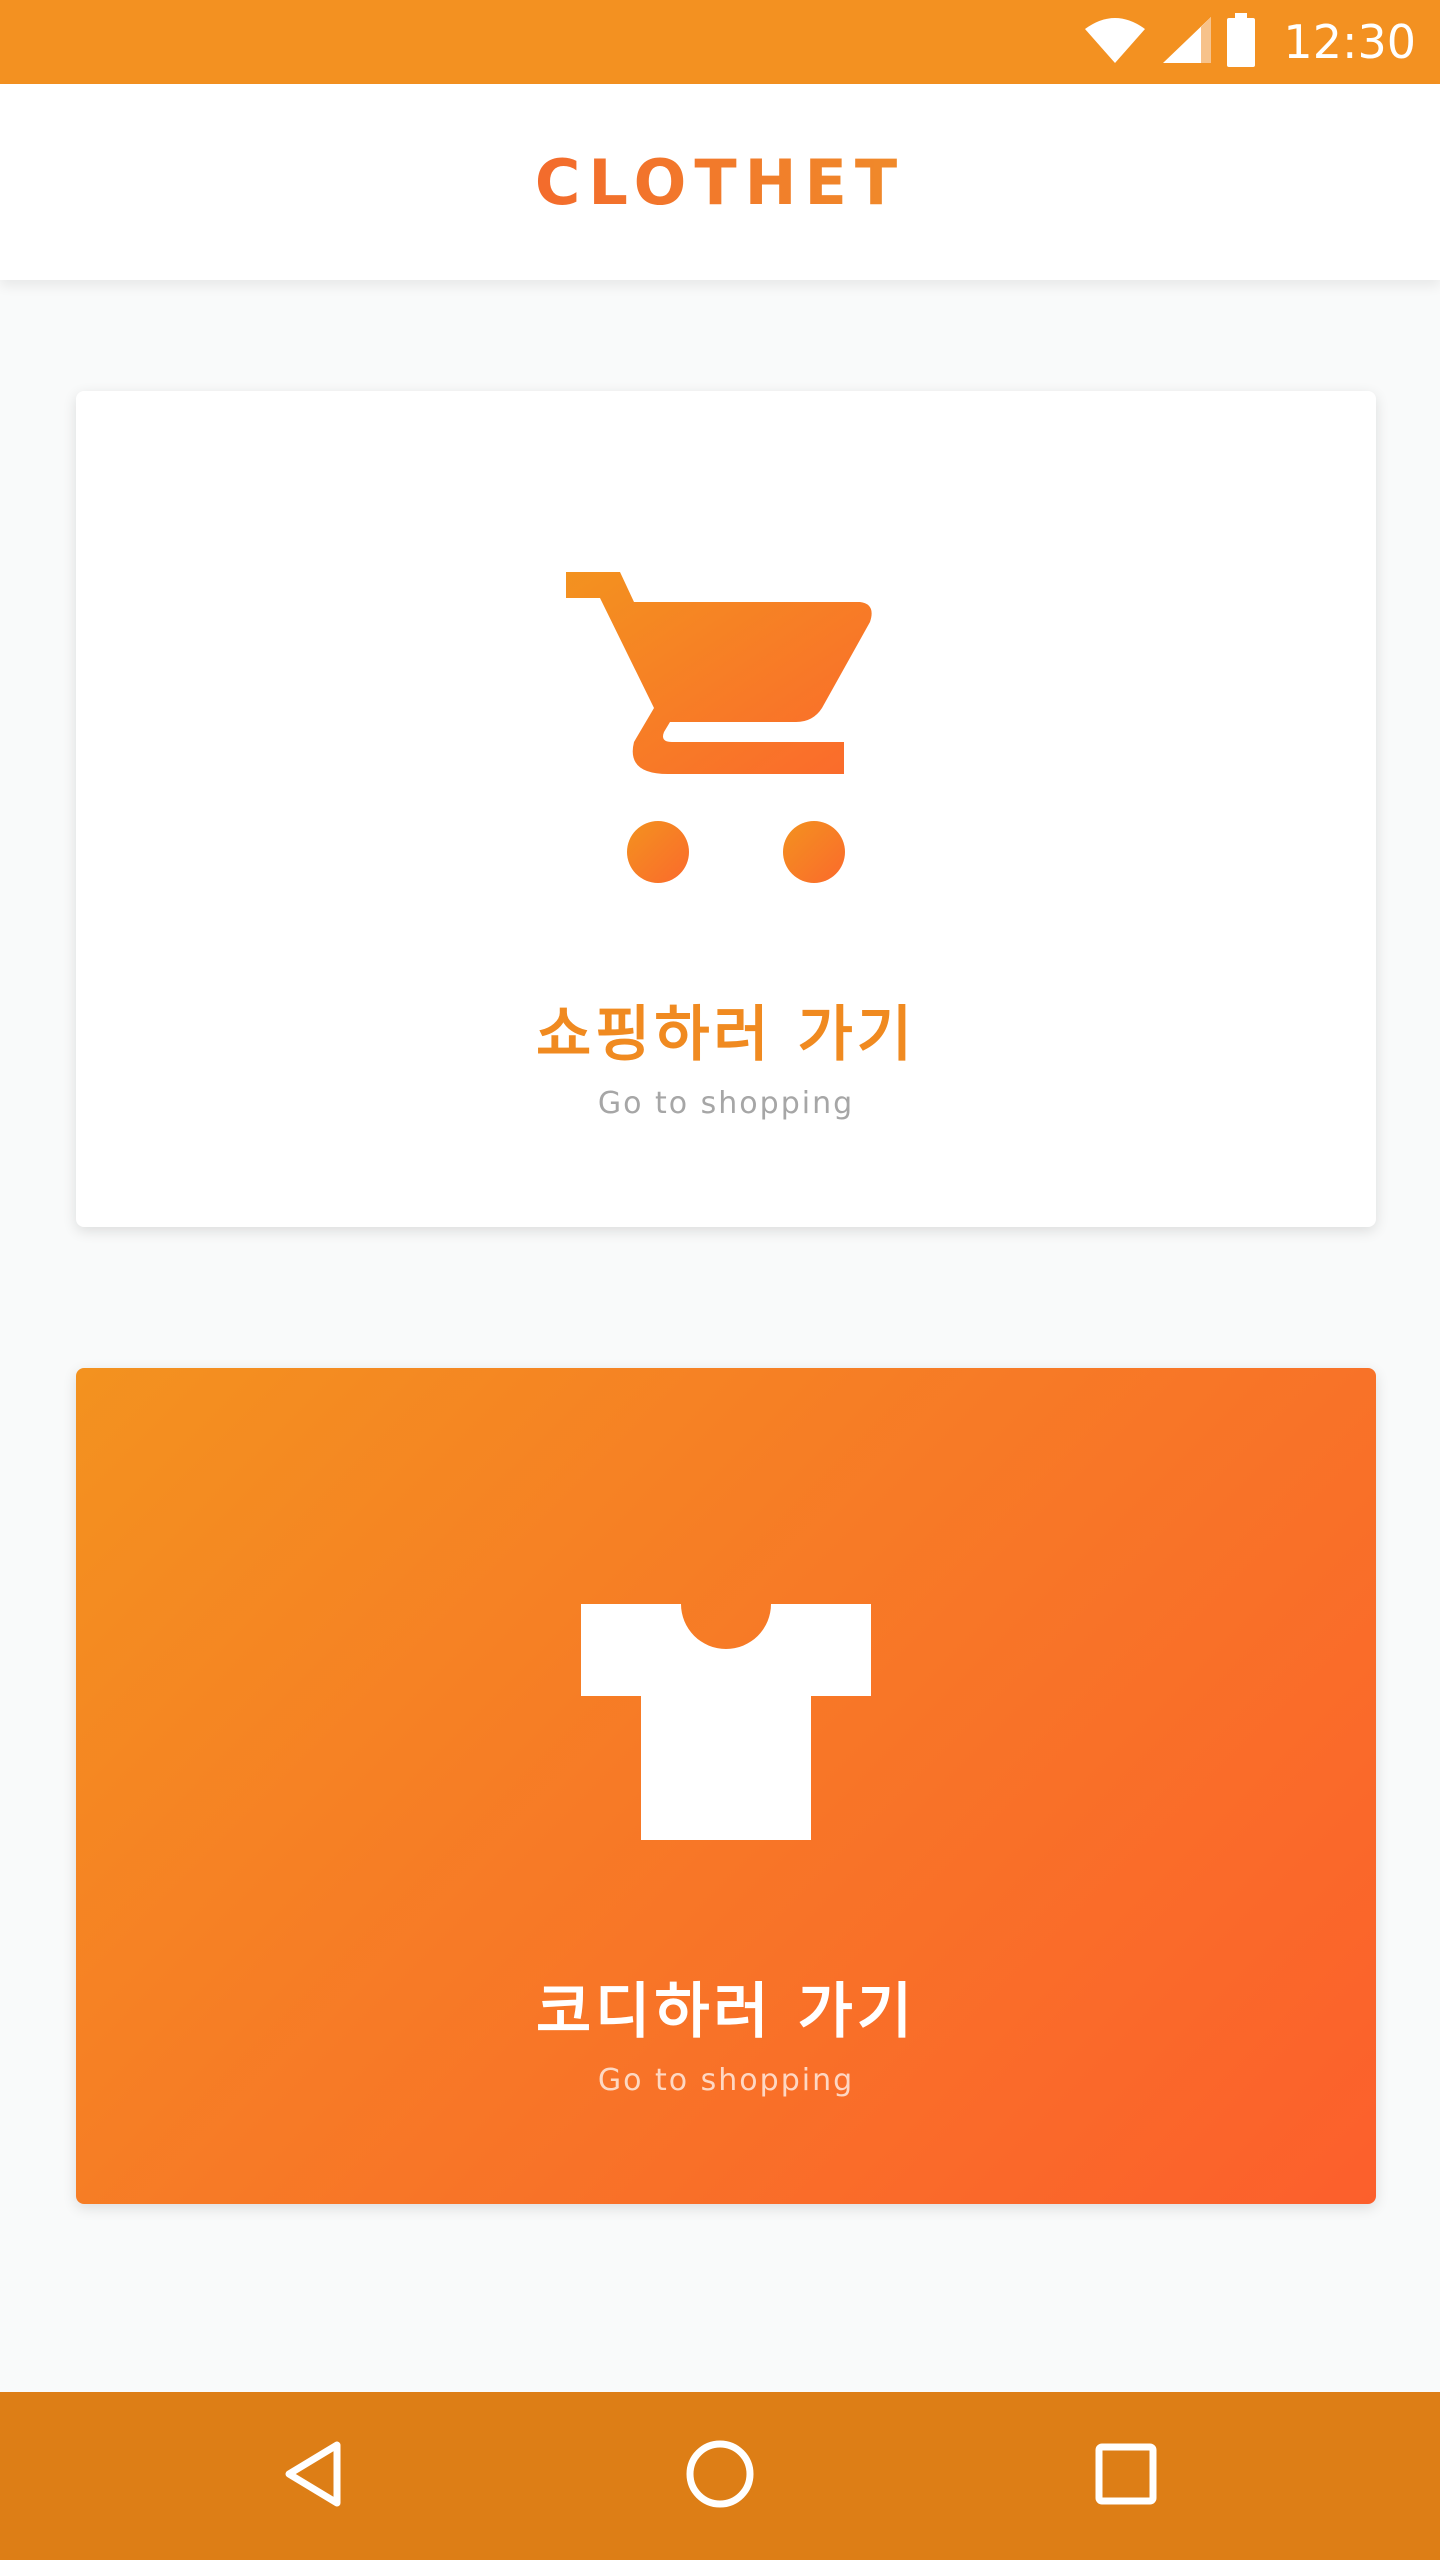 Image resolution: width=1440 pixels, height=2560 pixels. I want to click on home-icon, so click(720, 2476).